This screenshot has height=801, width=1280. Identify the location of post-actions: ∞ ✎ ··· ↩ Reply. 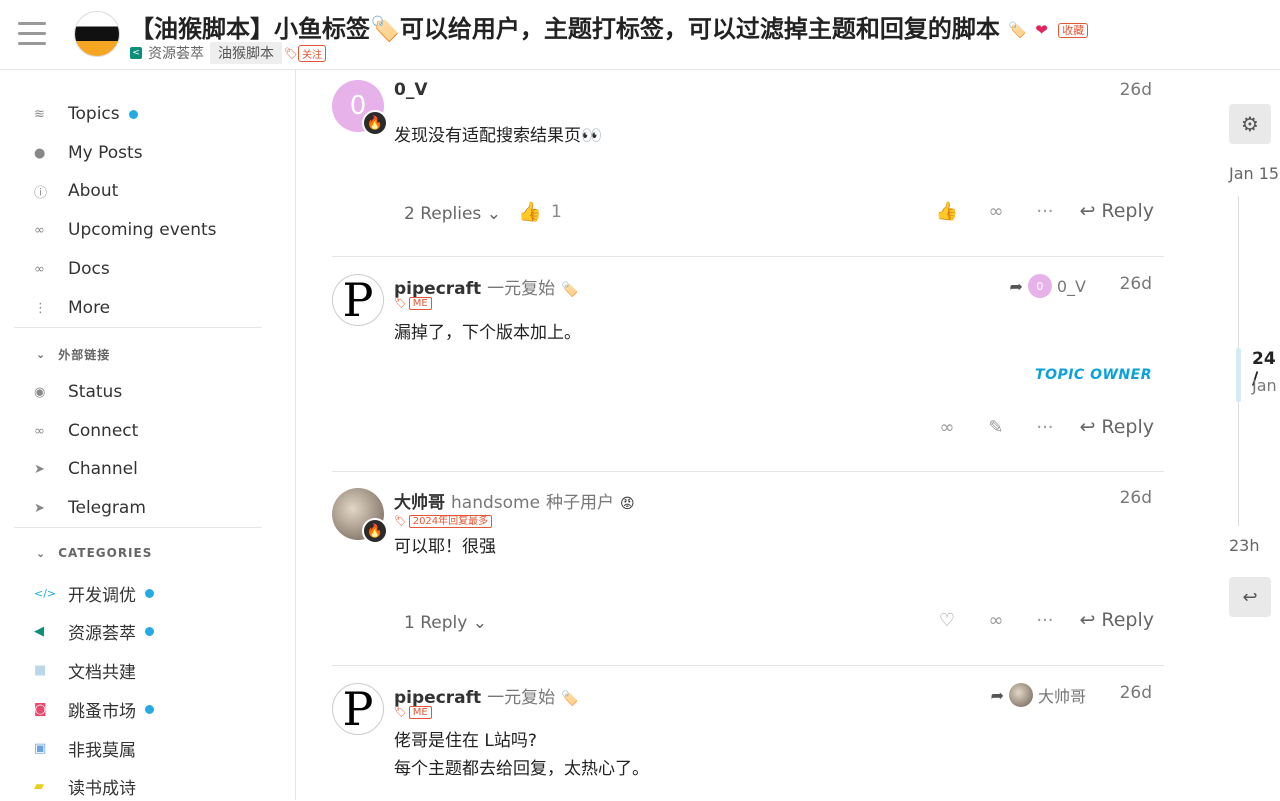
(1038, 427).